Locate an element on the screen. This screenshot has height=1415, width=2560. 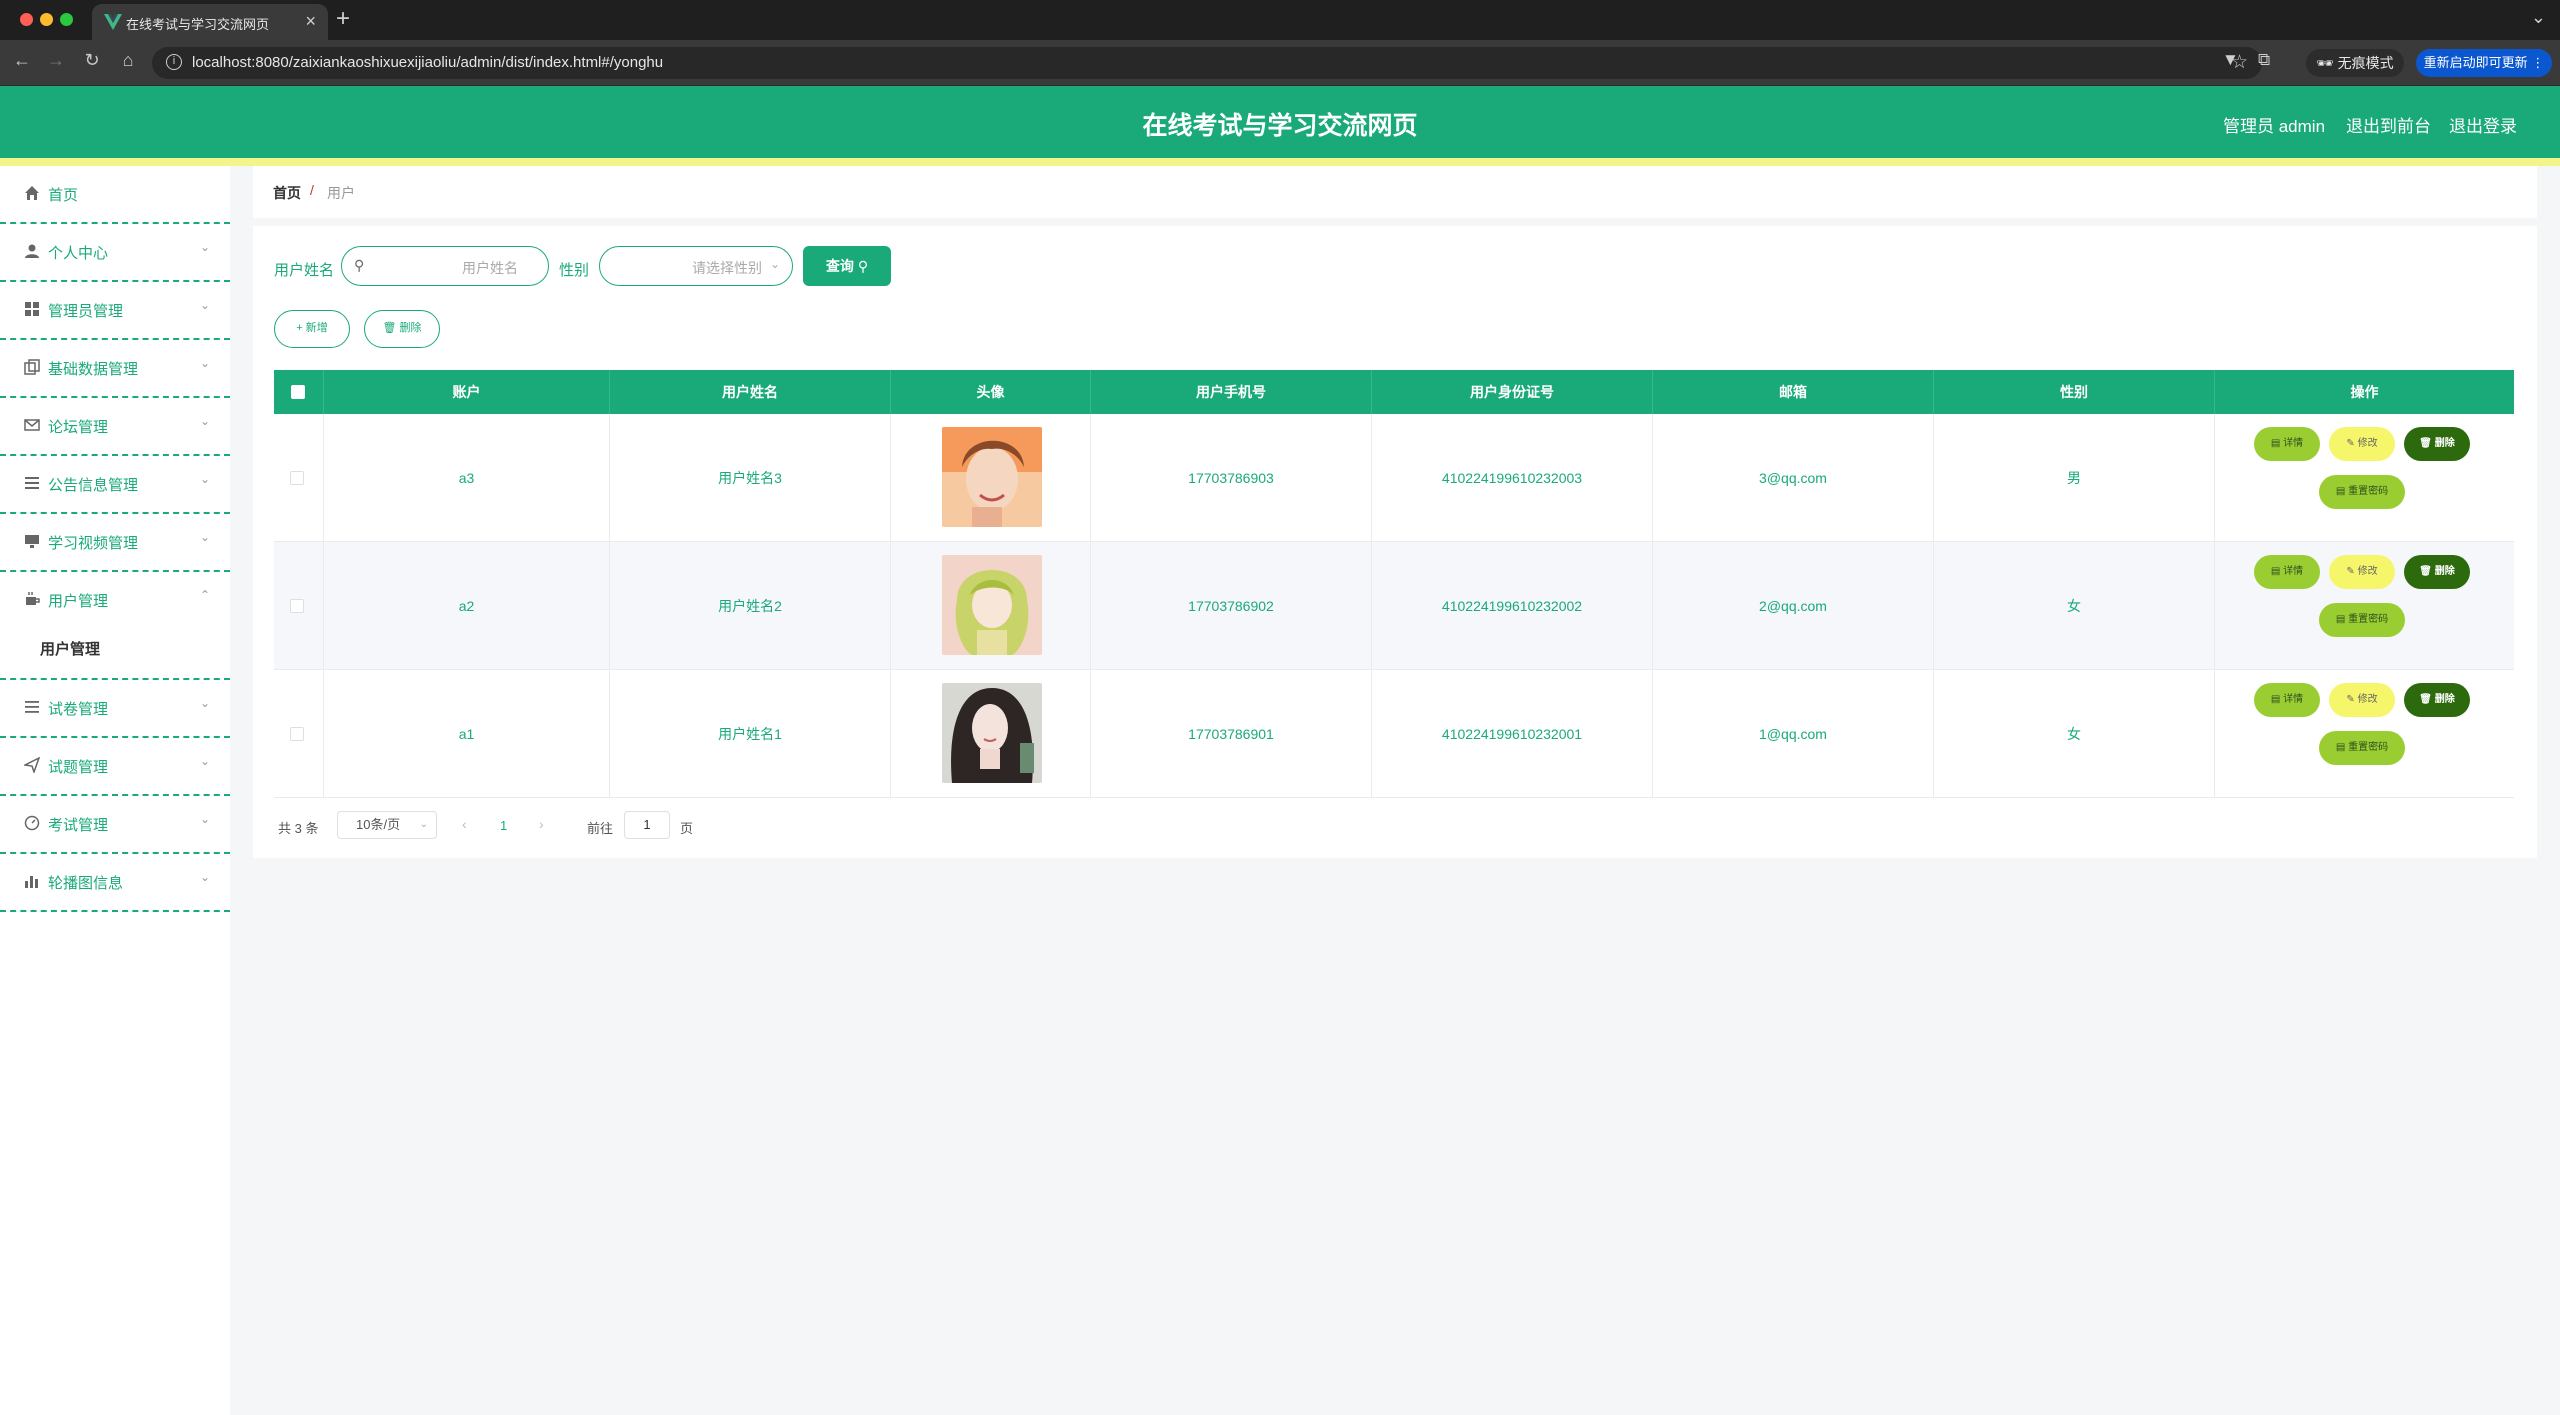
minimize-window-icon is located at coordinates (46, 19).